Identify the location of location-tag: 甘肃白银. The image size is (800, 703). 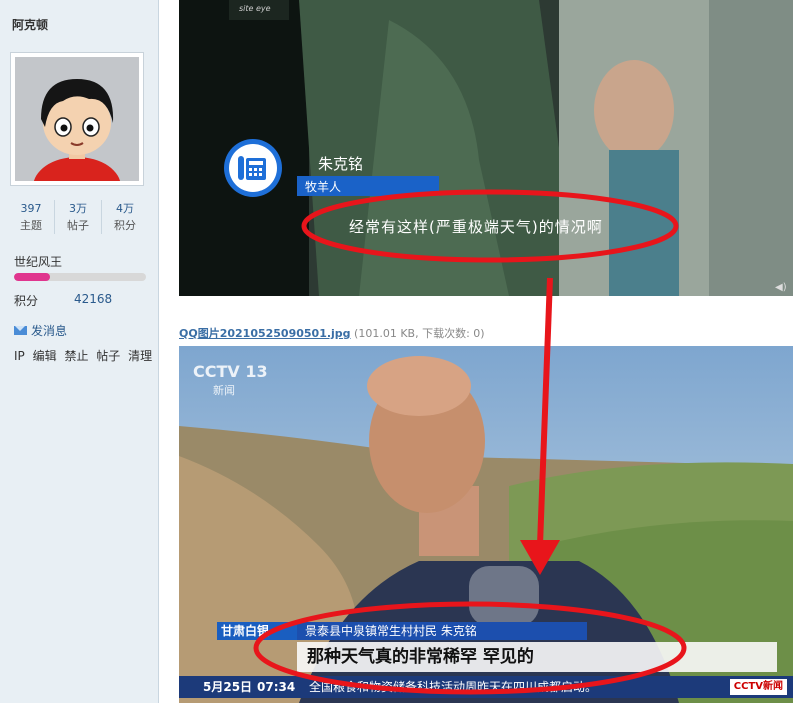
(257, 631).